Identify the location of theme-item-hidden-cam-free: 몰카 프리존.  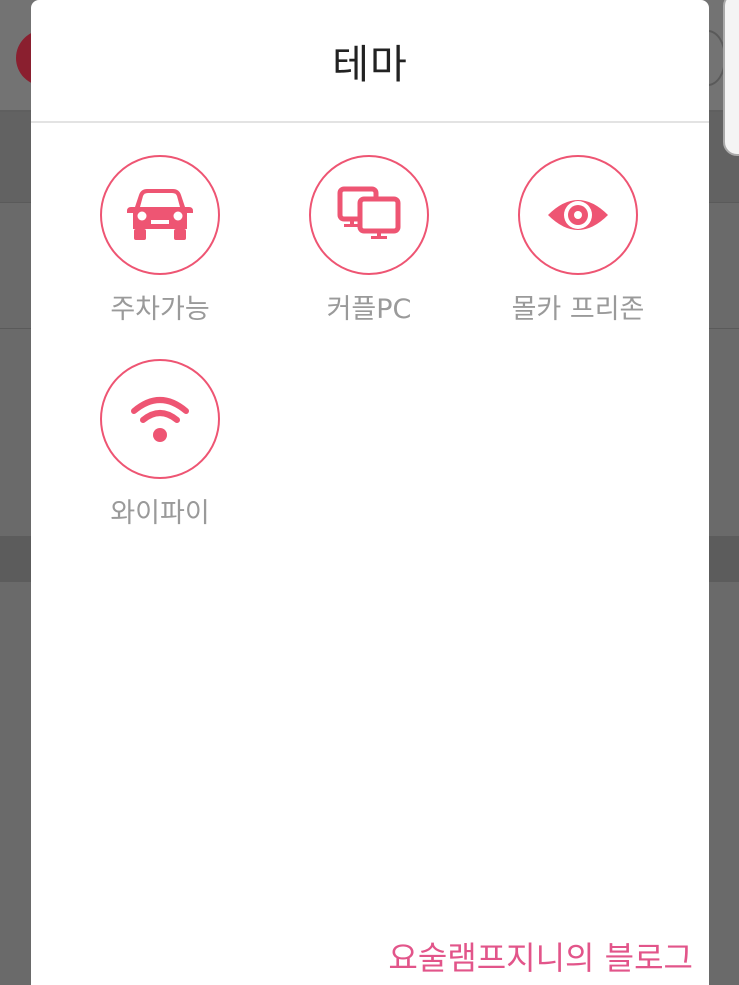
(578, 240).